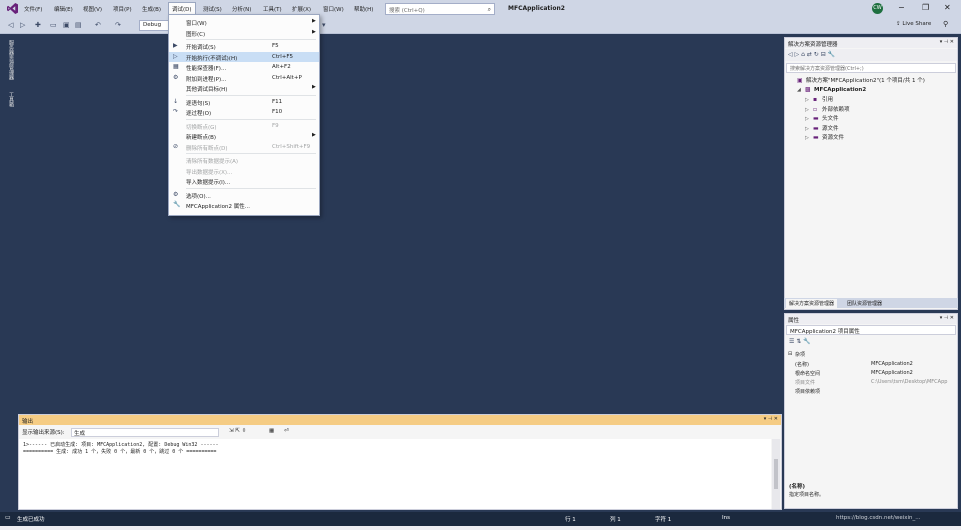  I want to click on tree-item: ◢ ▩ MFCApplication2, so click(831, 89).